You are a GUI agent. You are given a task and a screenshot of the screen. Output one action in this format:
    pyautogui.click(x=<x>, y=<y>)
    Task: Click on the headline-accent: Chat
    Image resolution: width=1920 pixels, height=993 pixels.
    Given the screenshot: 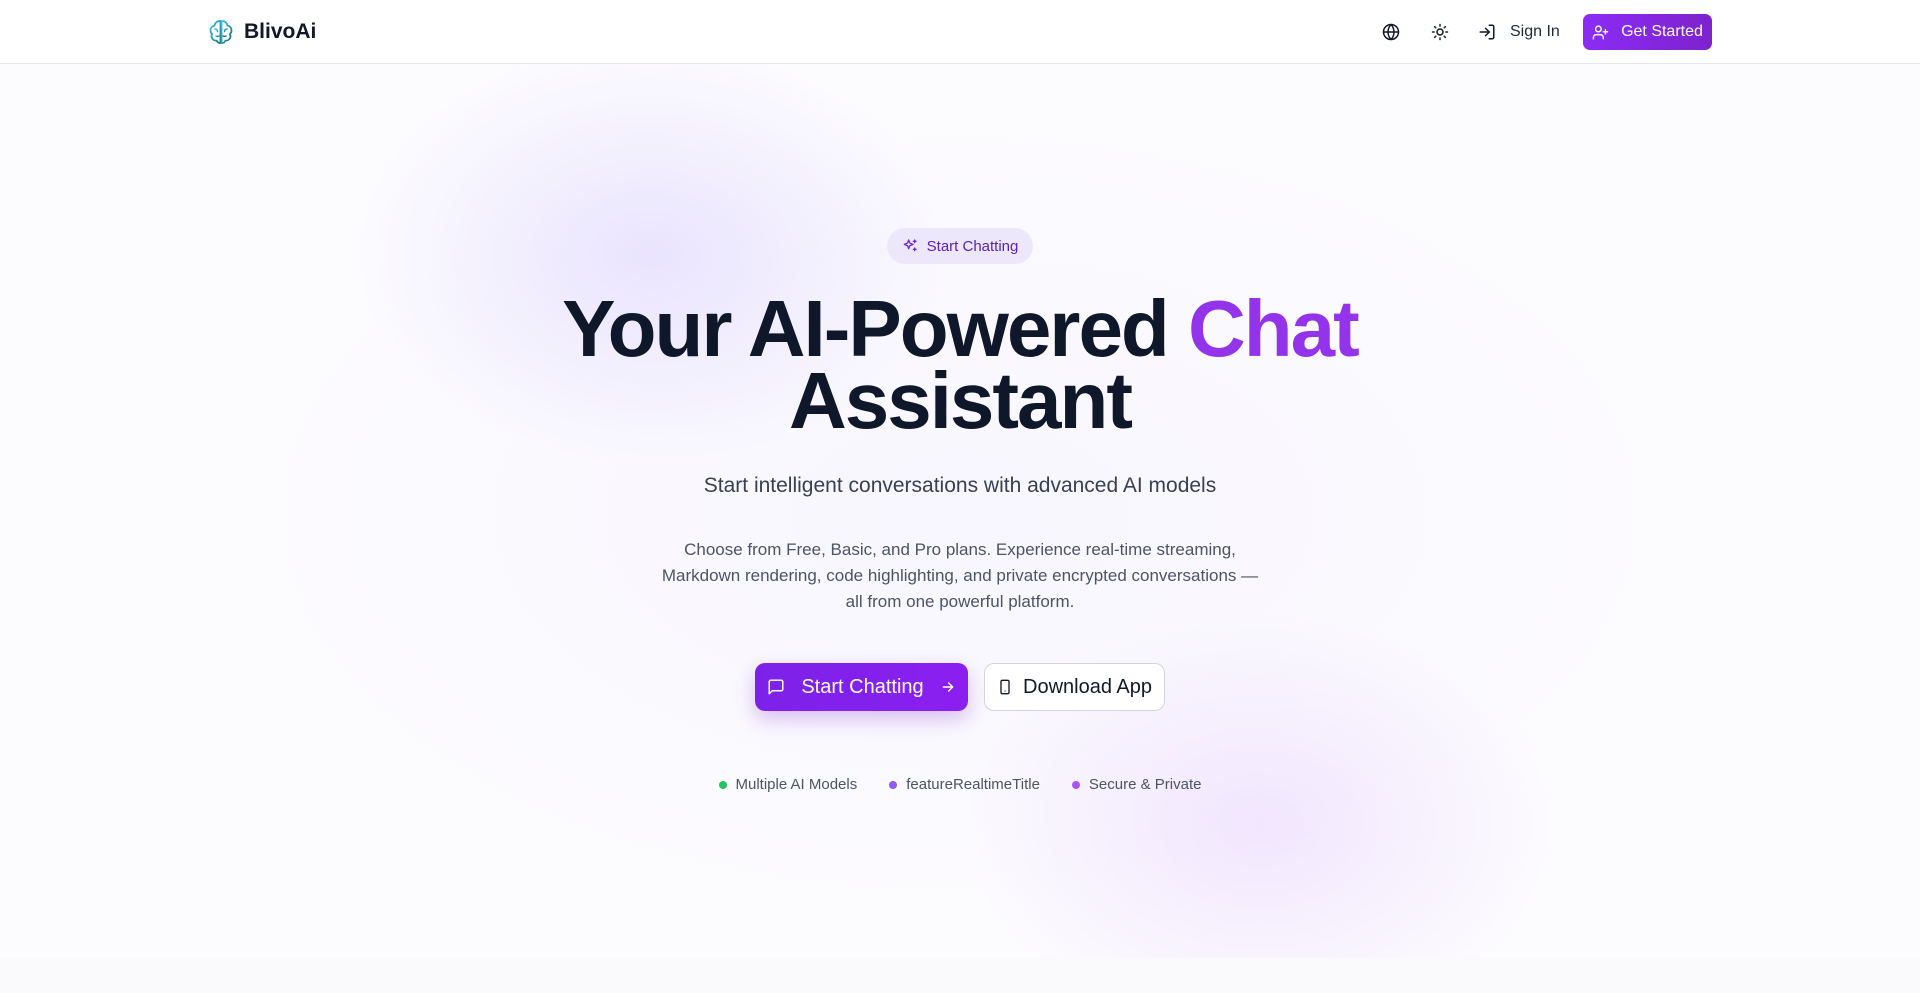 What is the action you would take?
    pyautogui.click(x=1274, y=328)
    